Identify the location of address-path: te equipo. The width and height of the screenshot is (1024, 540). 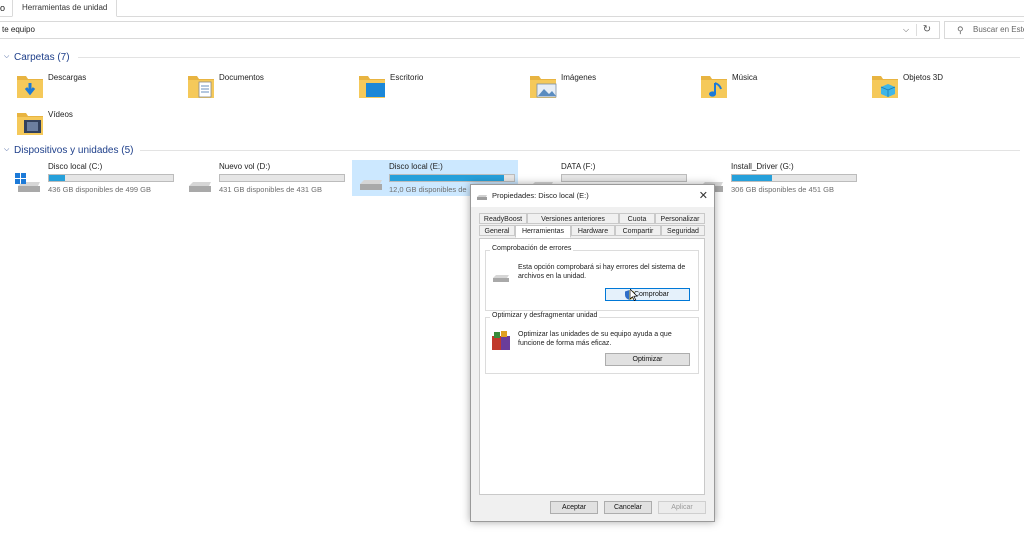
(18, 30).